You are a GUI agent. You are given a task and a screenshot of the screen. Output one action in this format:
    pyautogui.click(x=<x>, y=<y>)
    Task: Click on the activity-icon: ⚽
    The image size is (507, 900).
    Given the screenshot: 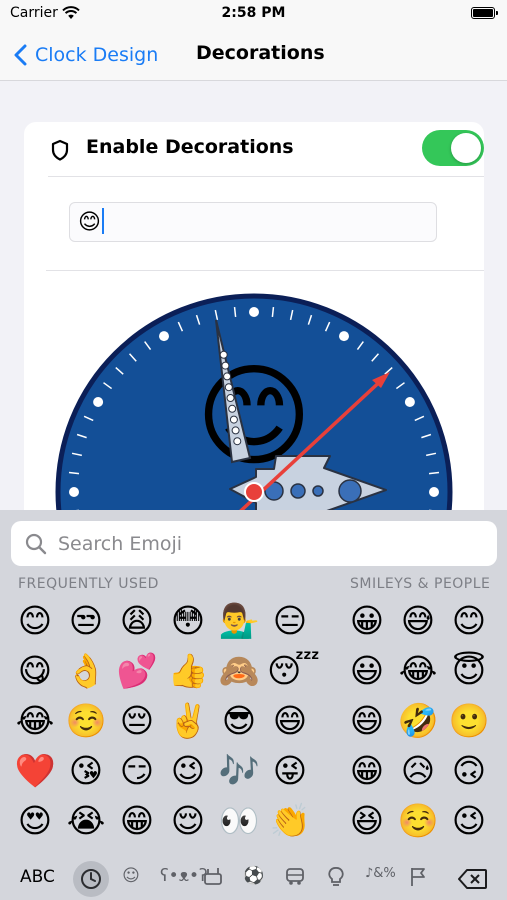 What is the action you would take?
    pyautogui.click(x=254, y=876)
    